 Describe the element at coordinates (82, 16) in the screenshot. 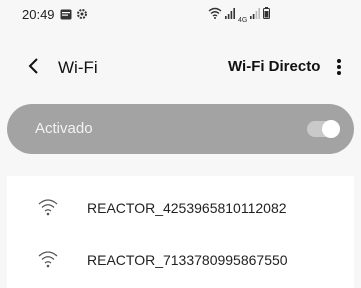

I see `gear-icon` at that location.